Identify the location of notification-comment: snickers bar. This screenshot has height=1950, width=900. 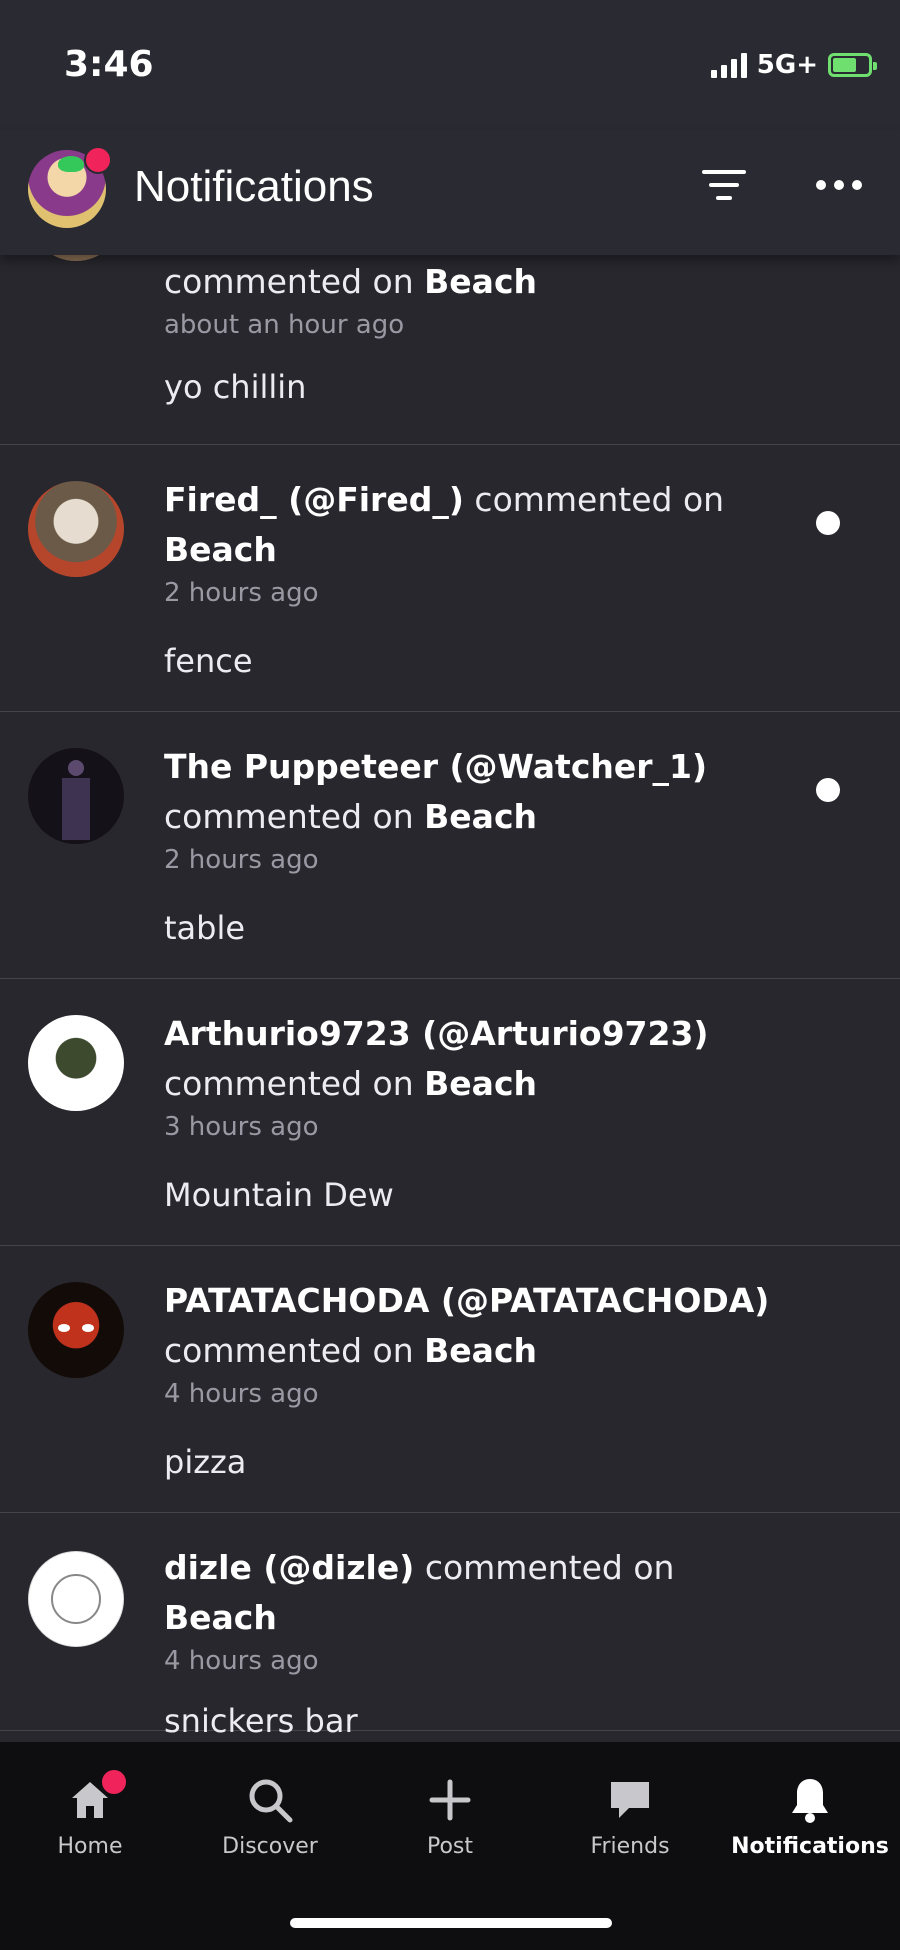
(261, 1721).